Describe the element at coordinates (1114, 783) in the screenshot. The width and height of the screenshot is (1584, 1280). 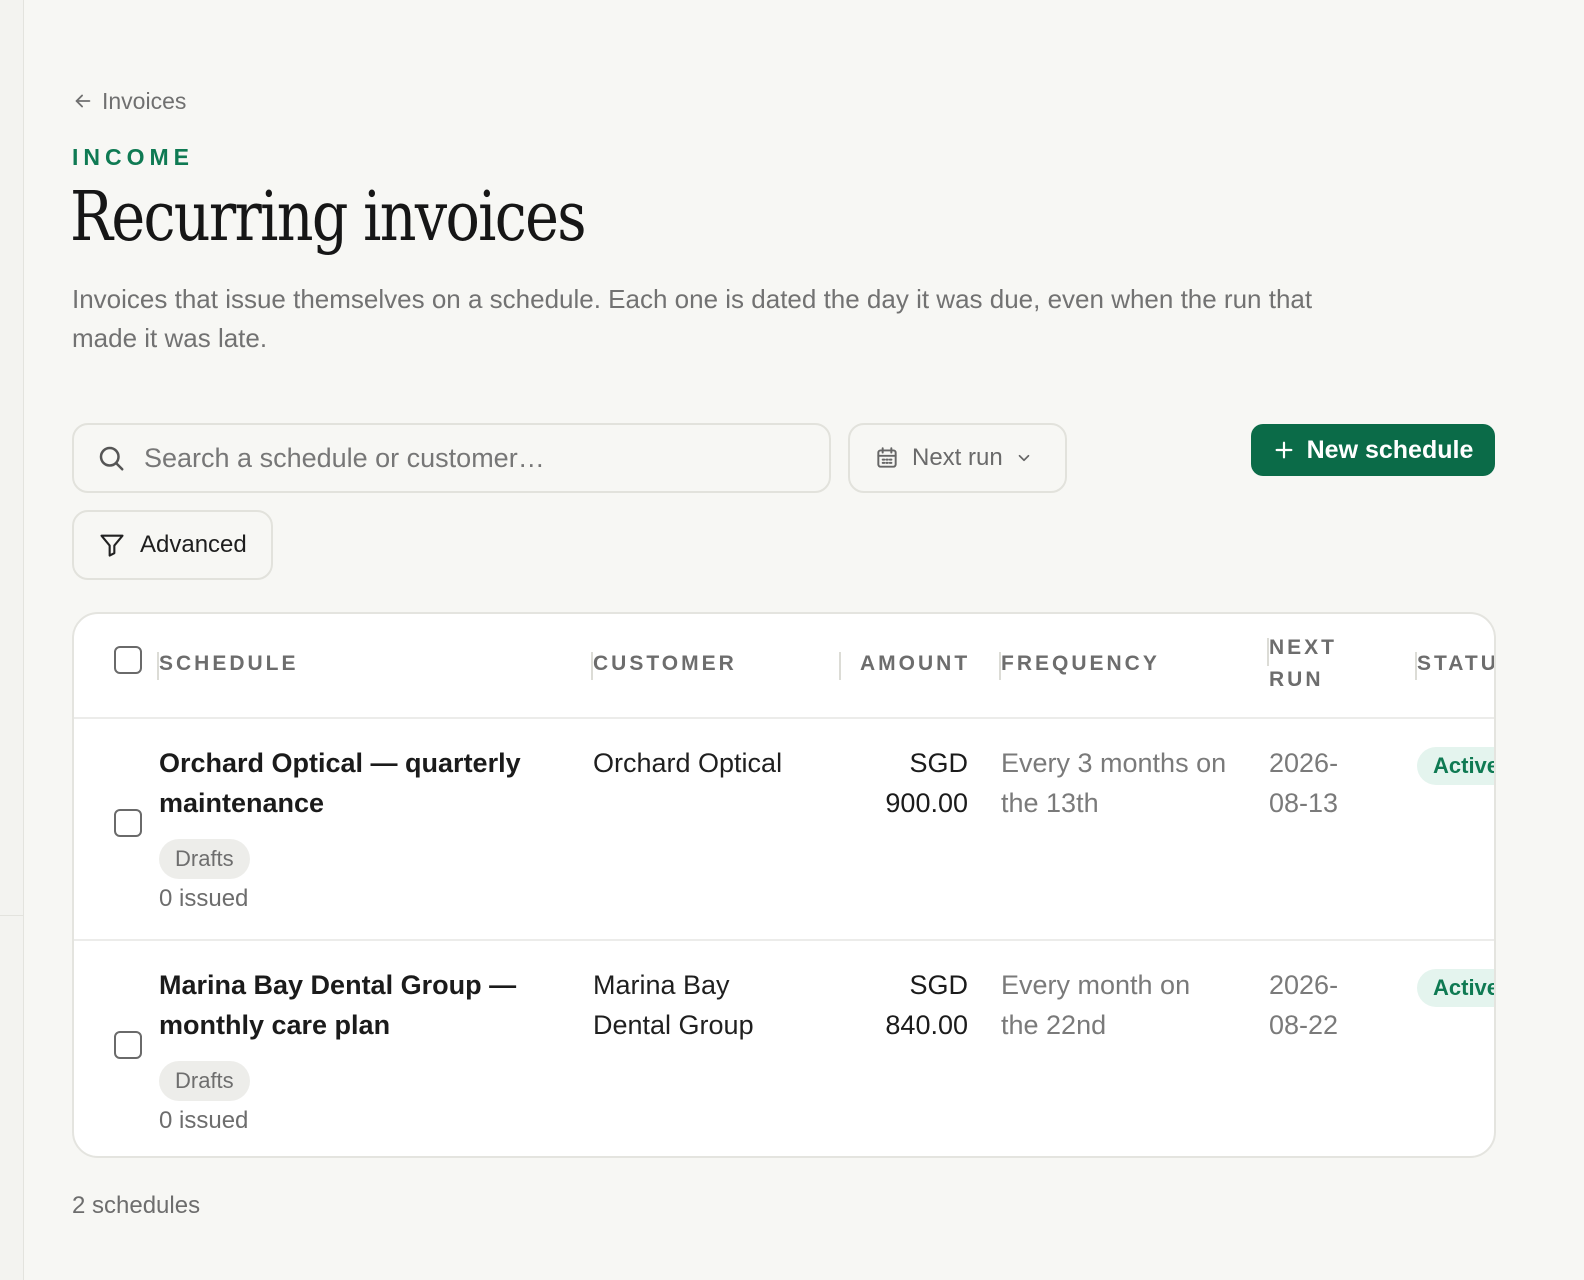
I see `frequency: Every 3 months on the 13th` at that location.